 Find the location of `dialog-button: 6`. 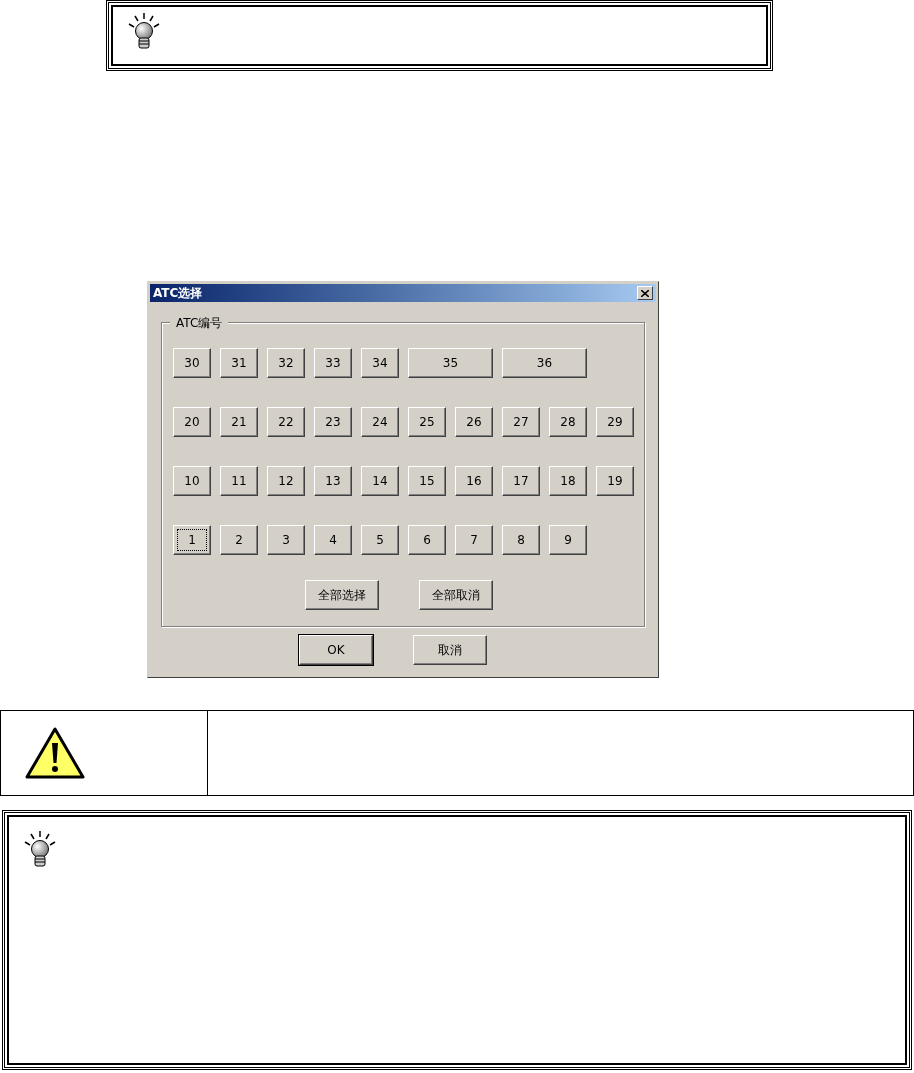

dialog-button: 6 is located at coordinates (427, 540).